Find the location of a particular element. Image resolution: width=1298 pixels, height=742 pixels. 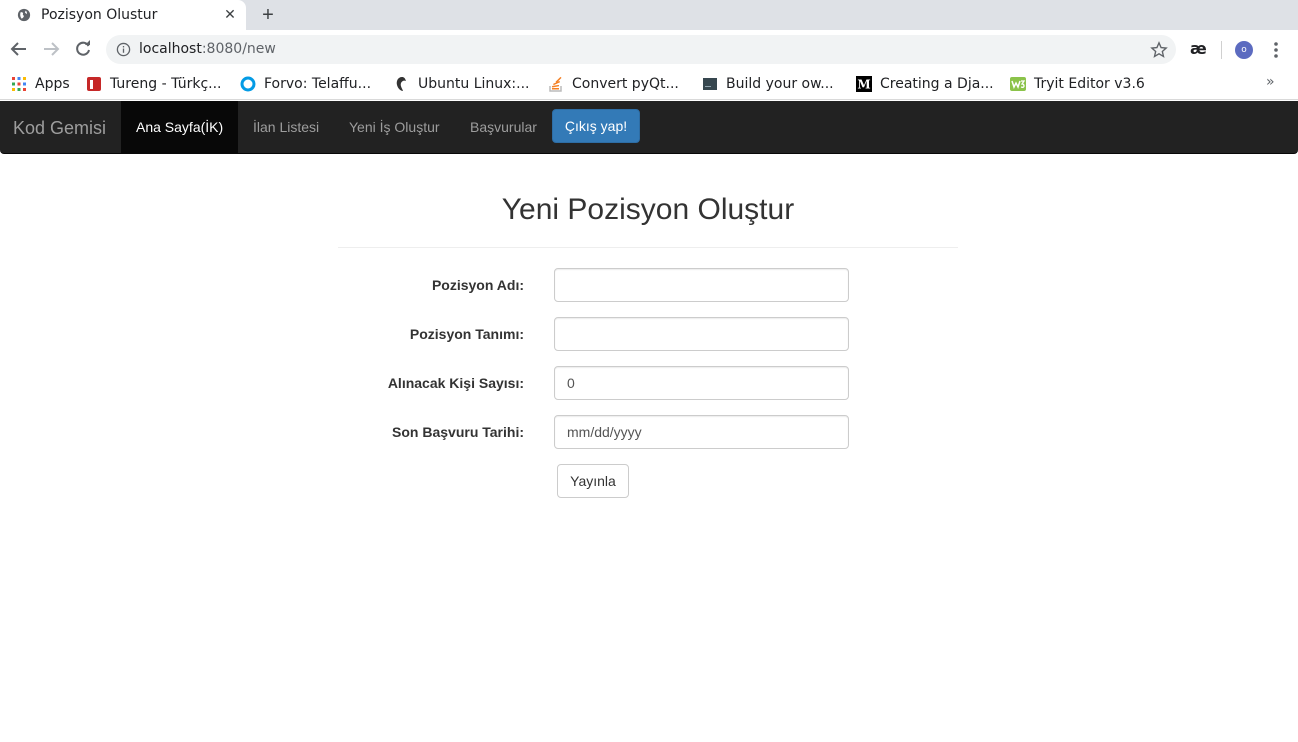

medium-icon: M is located at coordinates (864, 84).